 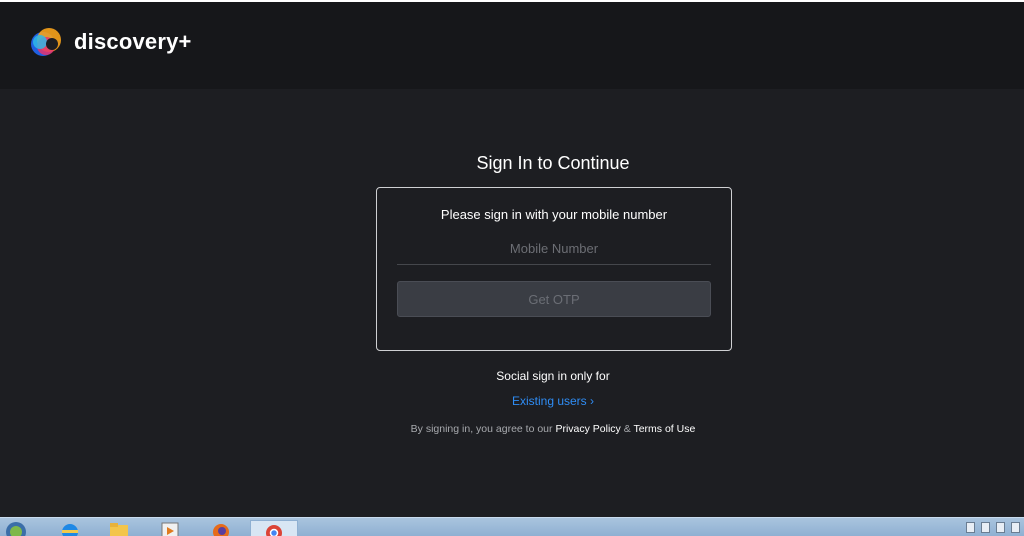 I want to click on windows-start-icon, so click(x=16, y=528).